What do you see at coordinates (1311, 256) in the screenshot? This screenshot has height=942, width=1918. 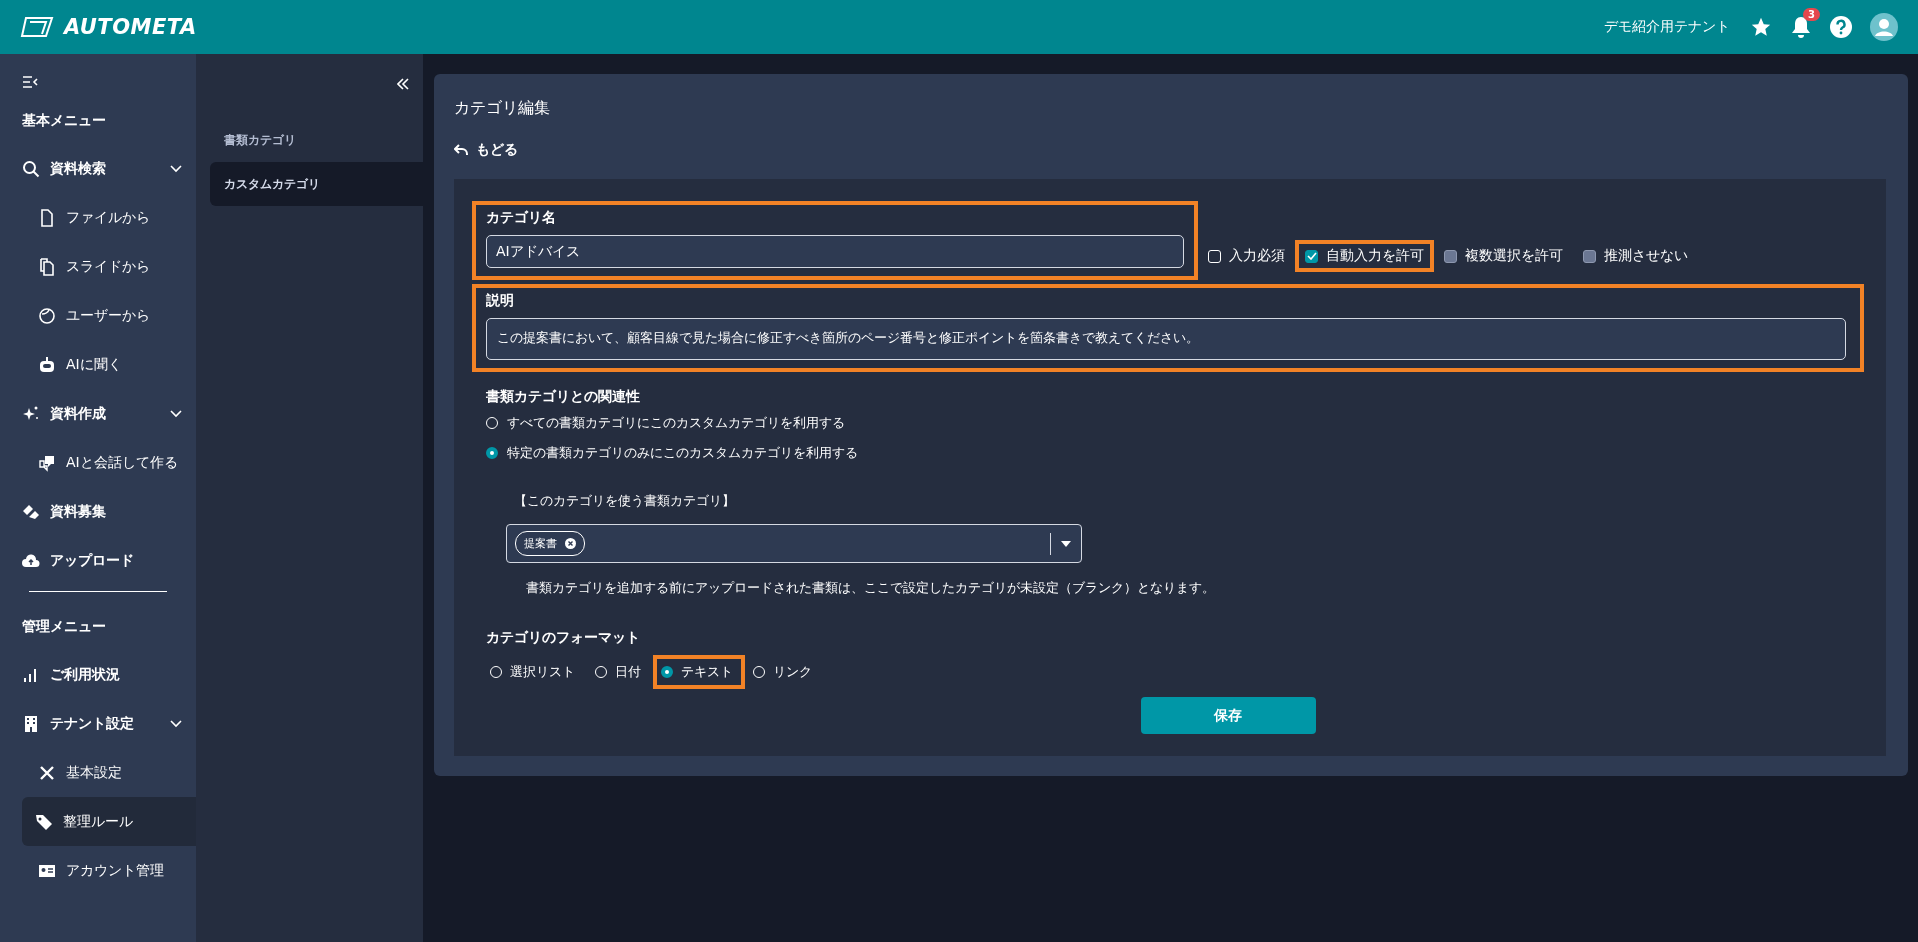 I see `checkbox` at bounding box center [1311, 256].